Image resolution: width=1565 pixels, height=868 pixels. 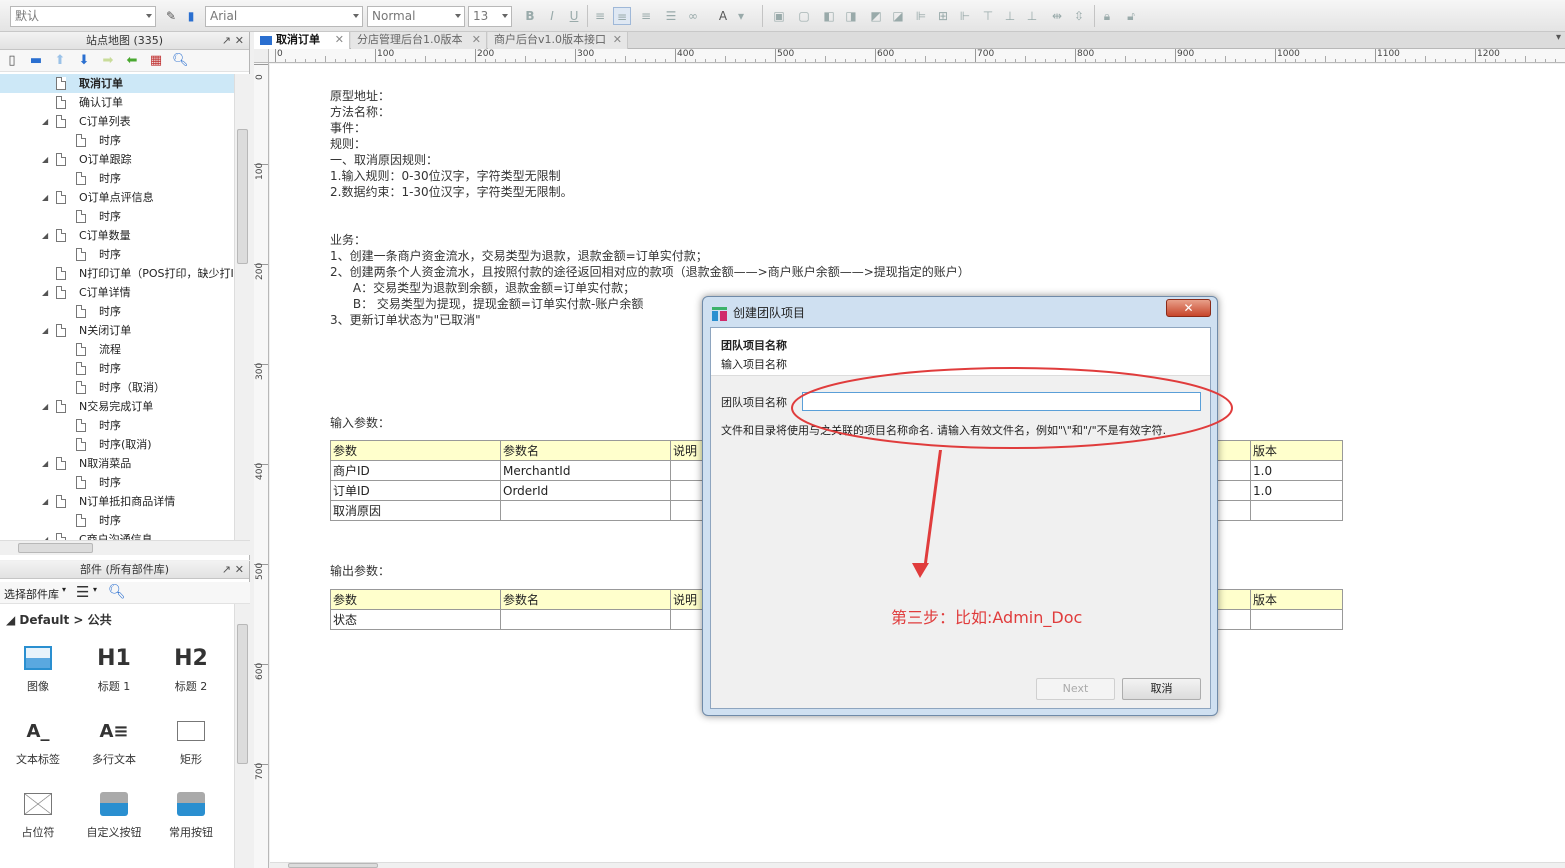 What do you see at coordinates (125, 547) in the screenshot?
I see `sitemap-horizontal-scrollbar` at bounding box center [125, 547].